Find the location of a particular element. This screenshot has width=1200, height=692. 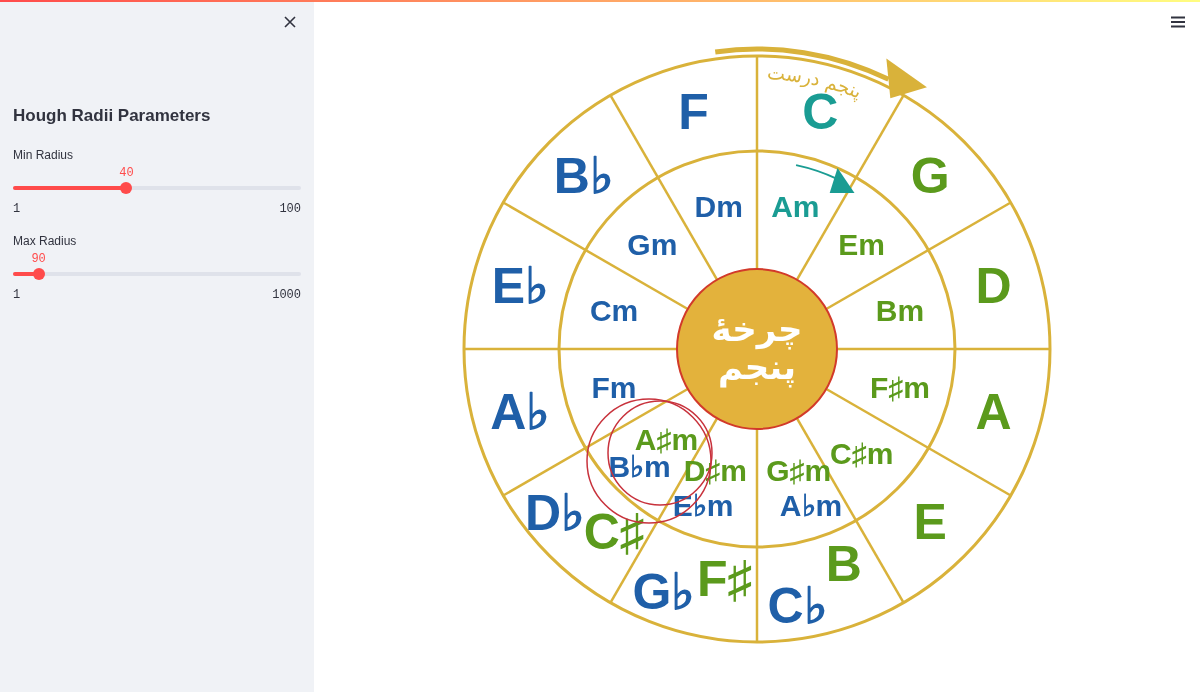

close-icon is located at coordinates (290, 22).